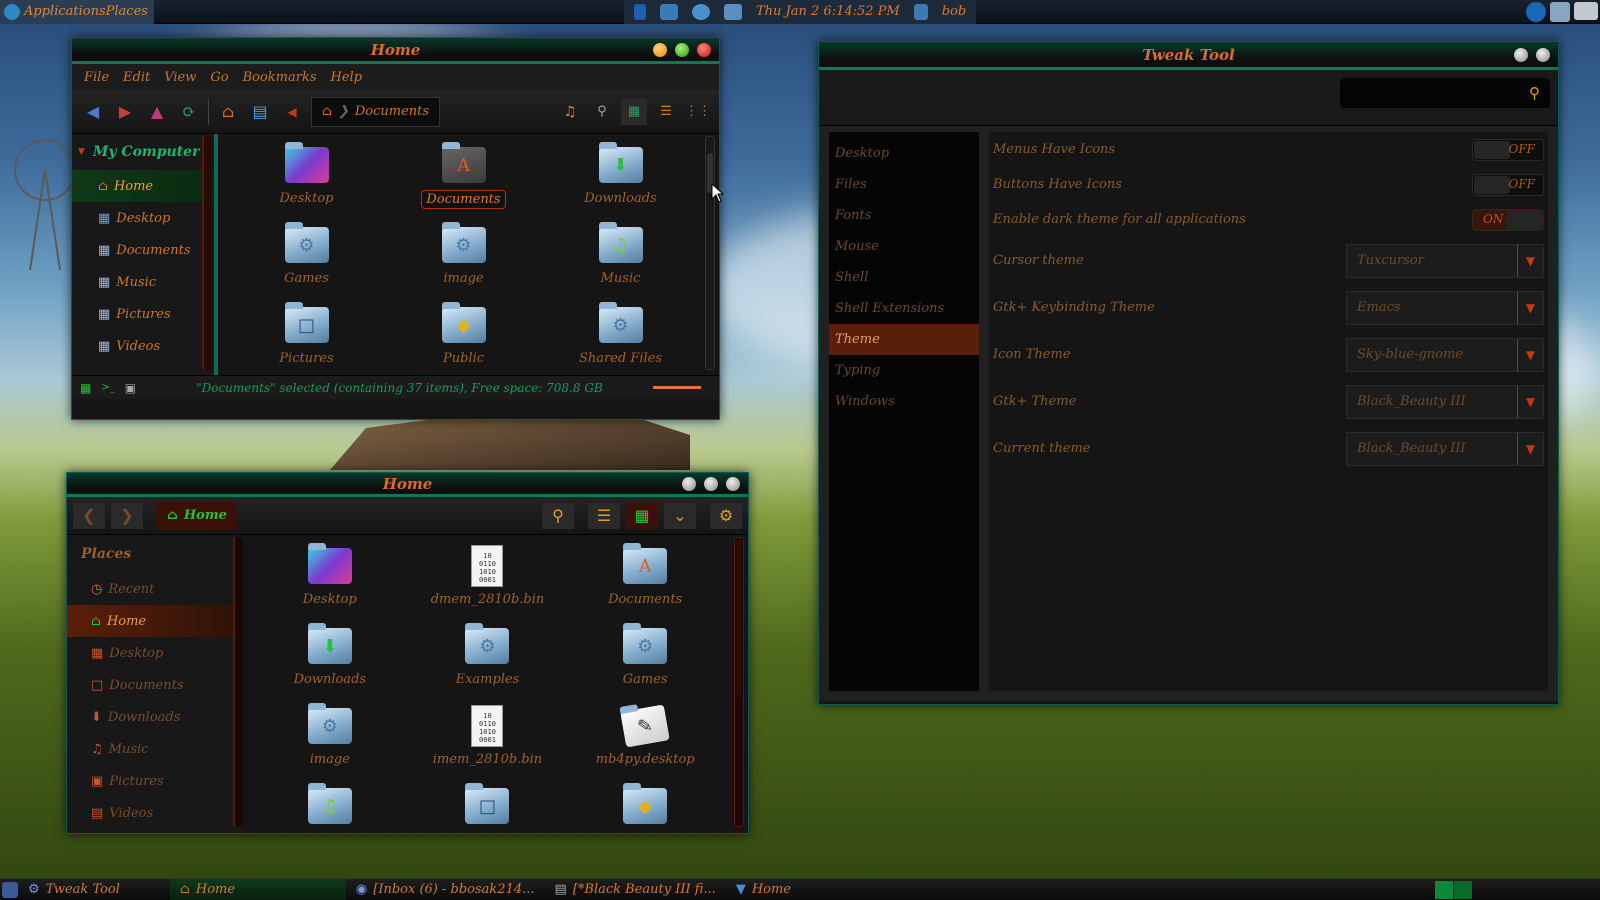  Describe the element at coordinates (1508, 219) in the screenshot. I see `dark-theme-toggle: ON` at that location.